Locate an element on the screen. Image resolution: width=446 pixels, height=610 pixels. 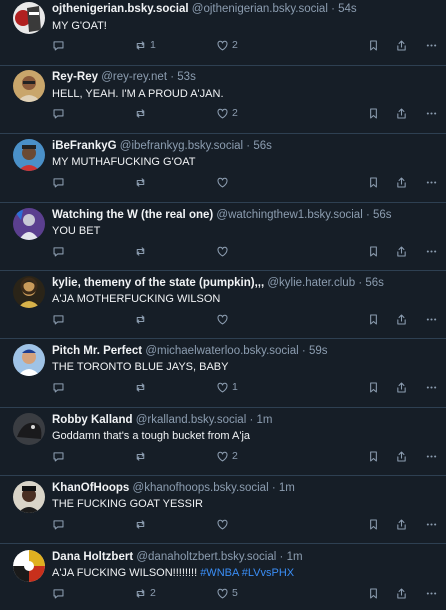
handle: @rey-rey.net is located at coordinates (134, 77).